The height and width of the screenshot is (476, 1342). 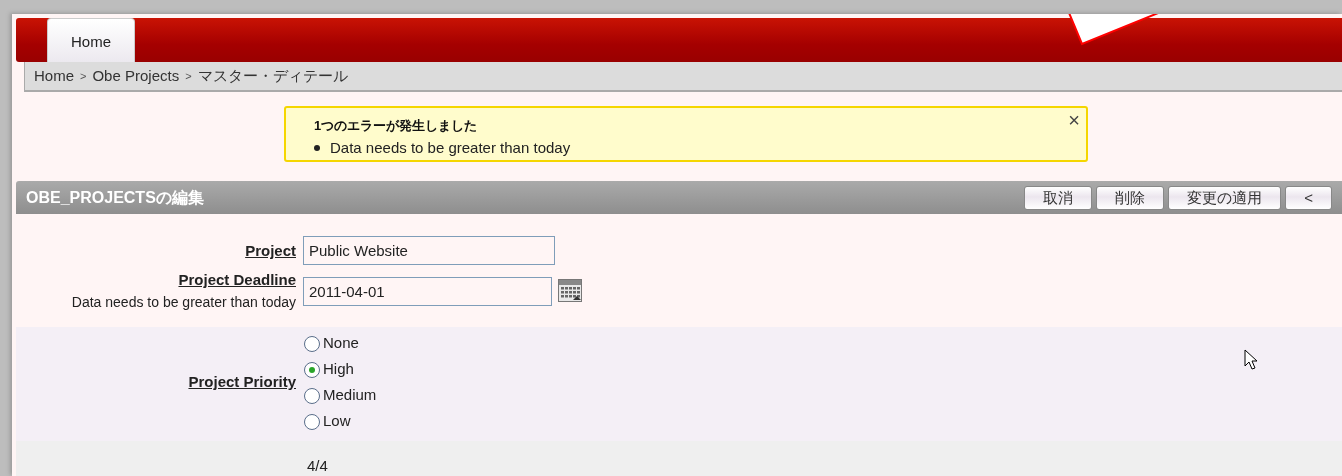 What do you see at coordinates (1251, 360) in the screenshot?
I see `cursor-icon` at bounding box center [1251, 360].